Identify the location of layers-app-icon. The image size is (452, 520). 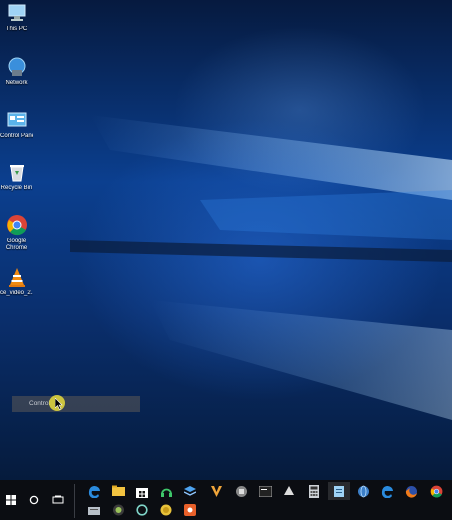
(190, 490).